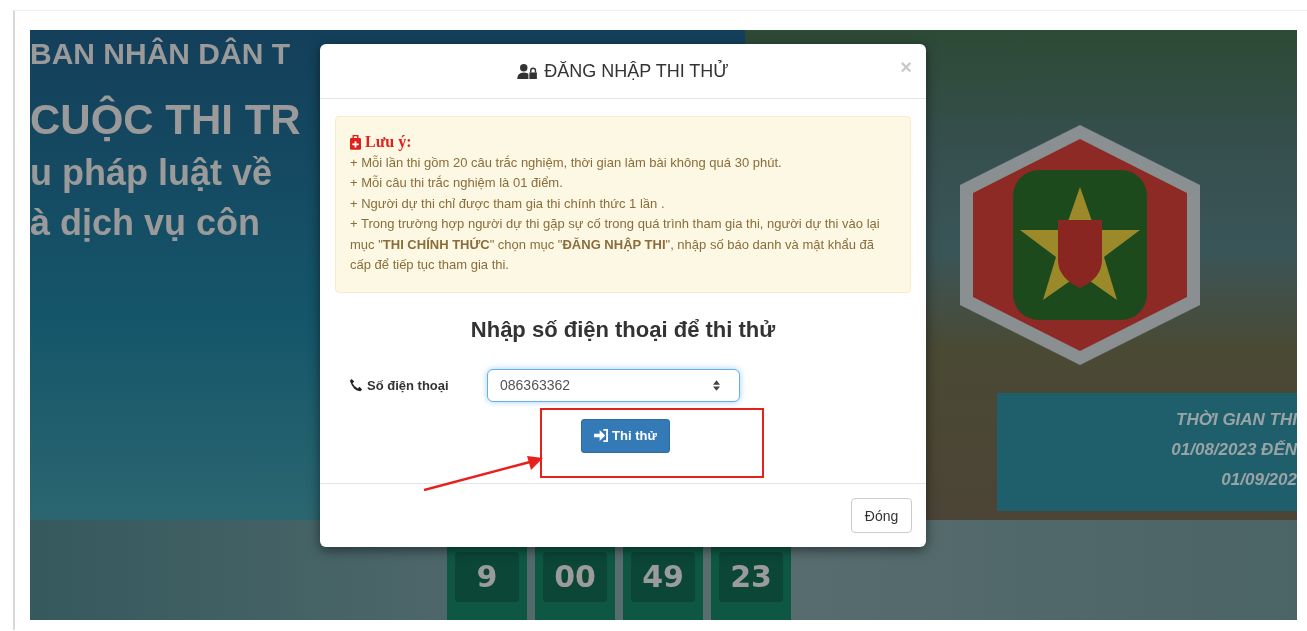 The width and height of the screenshot is (1307, 631). Describe the element at coordinates (881, 515) in the screenshot. I see `close-dialog-button: Đóng` at that location.